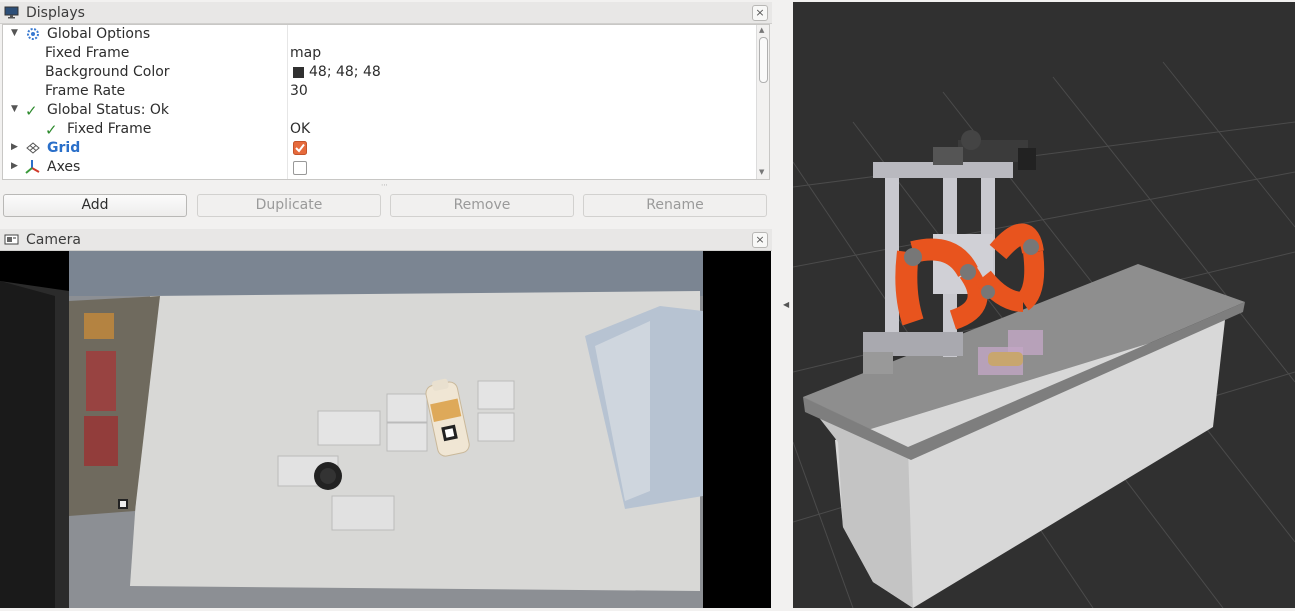 Image resolution: width=1295 pixels, height=611 pixels. What do you see at coordinates (305, 53) in the screenshot?
I see `fixed-frame-value: map` at bounding box center [305, 53].